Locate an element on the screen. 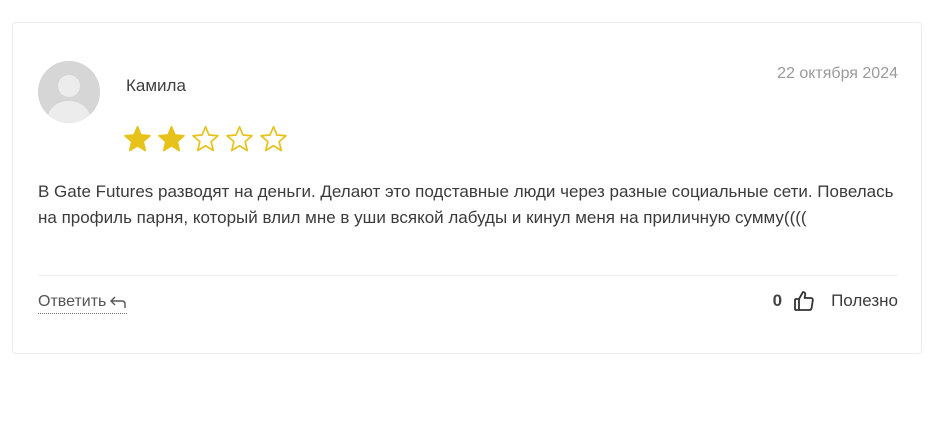 The height and width of the screenshot is (428, 947). reply-label: Ответить is located at coordinates (72, 301).